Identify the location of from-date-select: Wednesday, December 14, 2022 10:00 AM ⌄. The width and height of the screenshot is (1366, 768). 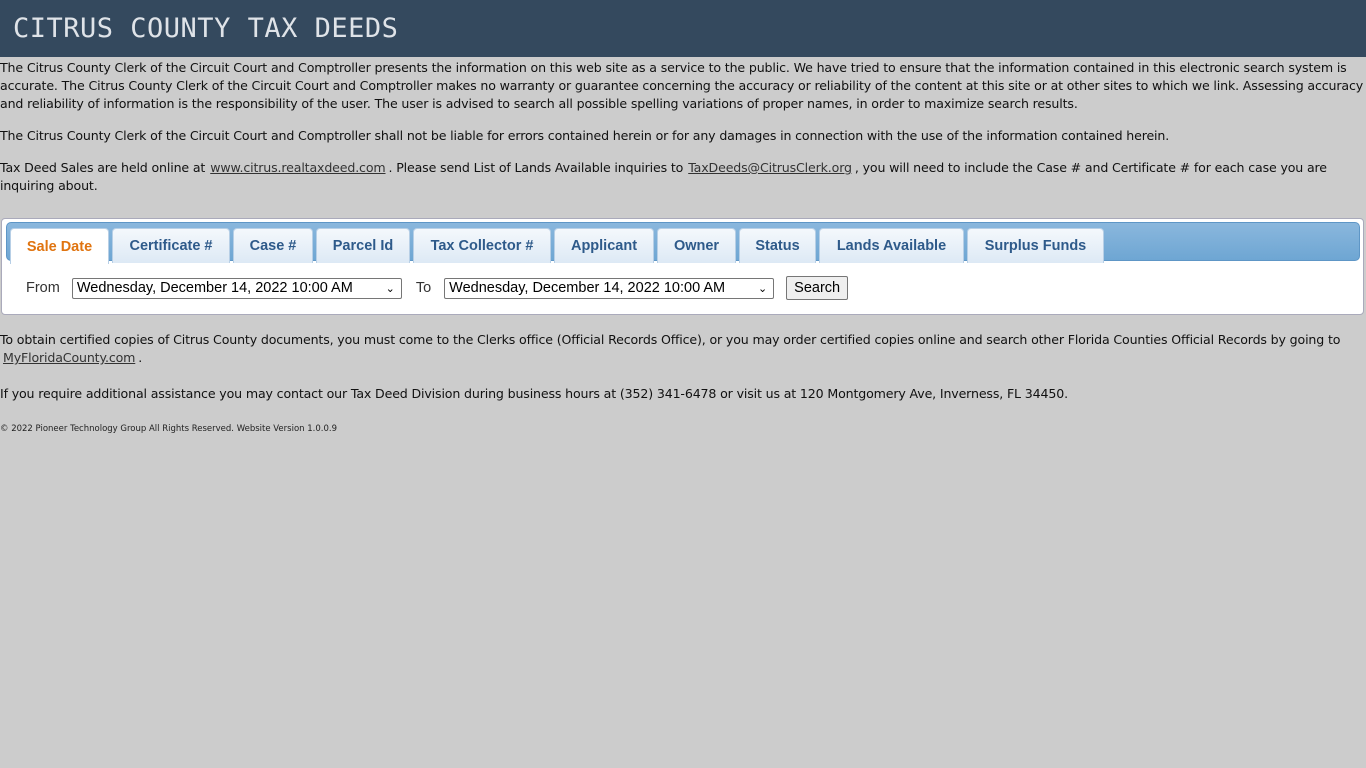
(236, 288).